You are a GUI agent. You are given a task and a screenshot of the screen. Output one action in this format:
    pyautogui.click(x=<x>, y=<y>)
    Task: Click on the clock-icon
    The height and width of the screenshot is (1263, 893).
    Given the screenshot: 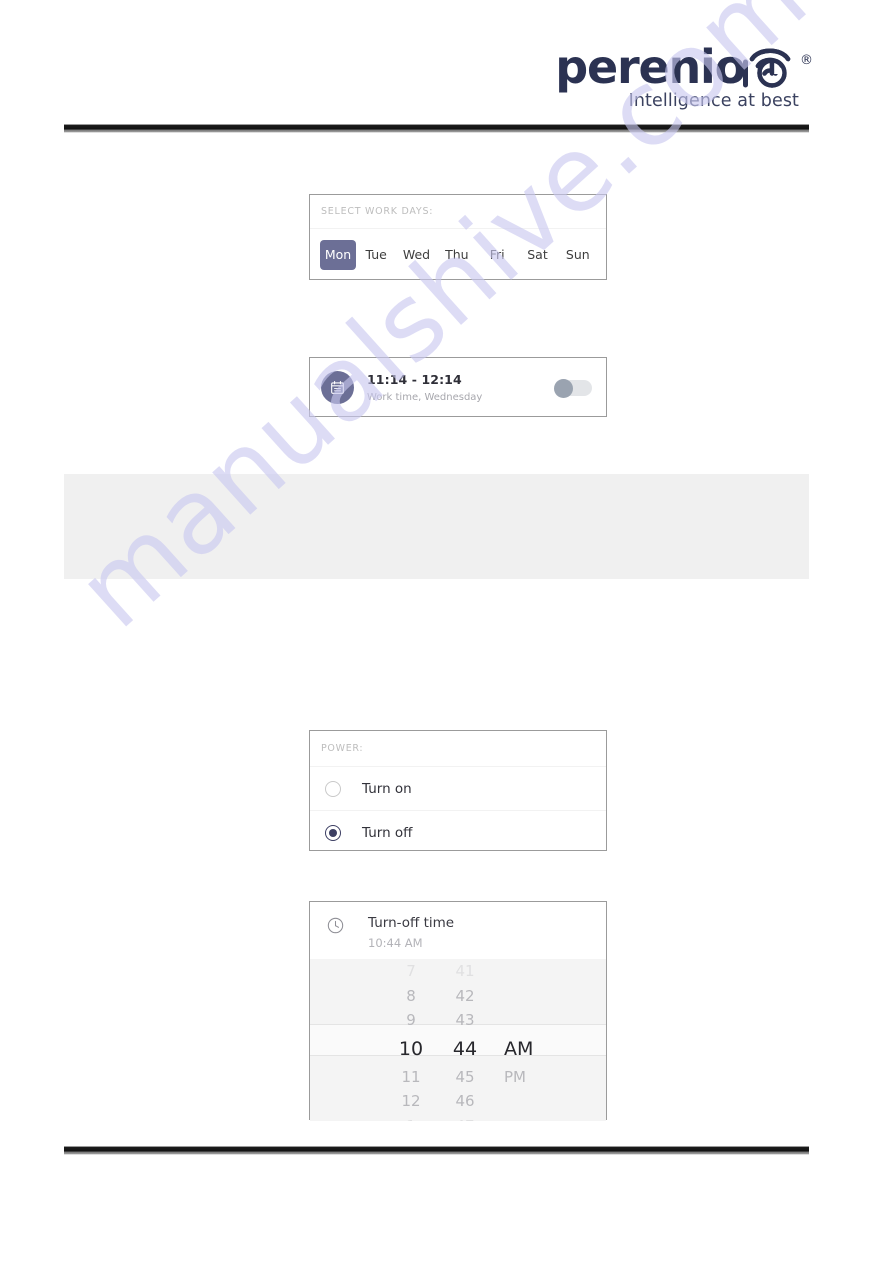 What is the action you would take?
    pyautogui.click(x=335, y=925)
    